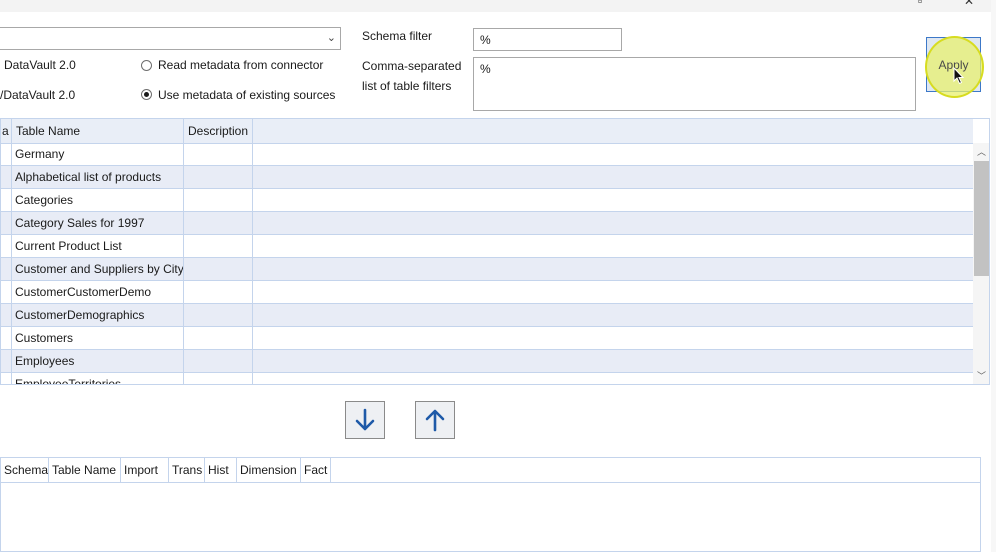 Image resolution: width=996 pixels, height=552 pixels. I want to click on column-header-hist: Hist, so click(221, 470).